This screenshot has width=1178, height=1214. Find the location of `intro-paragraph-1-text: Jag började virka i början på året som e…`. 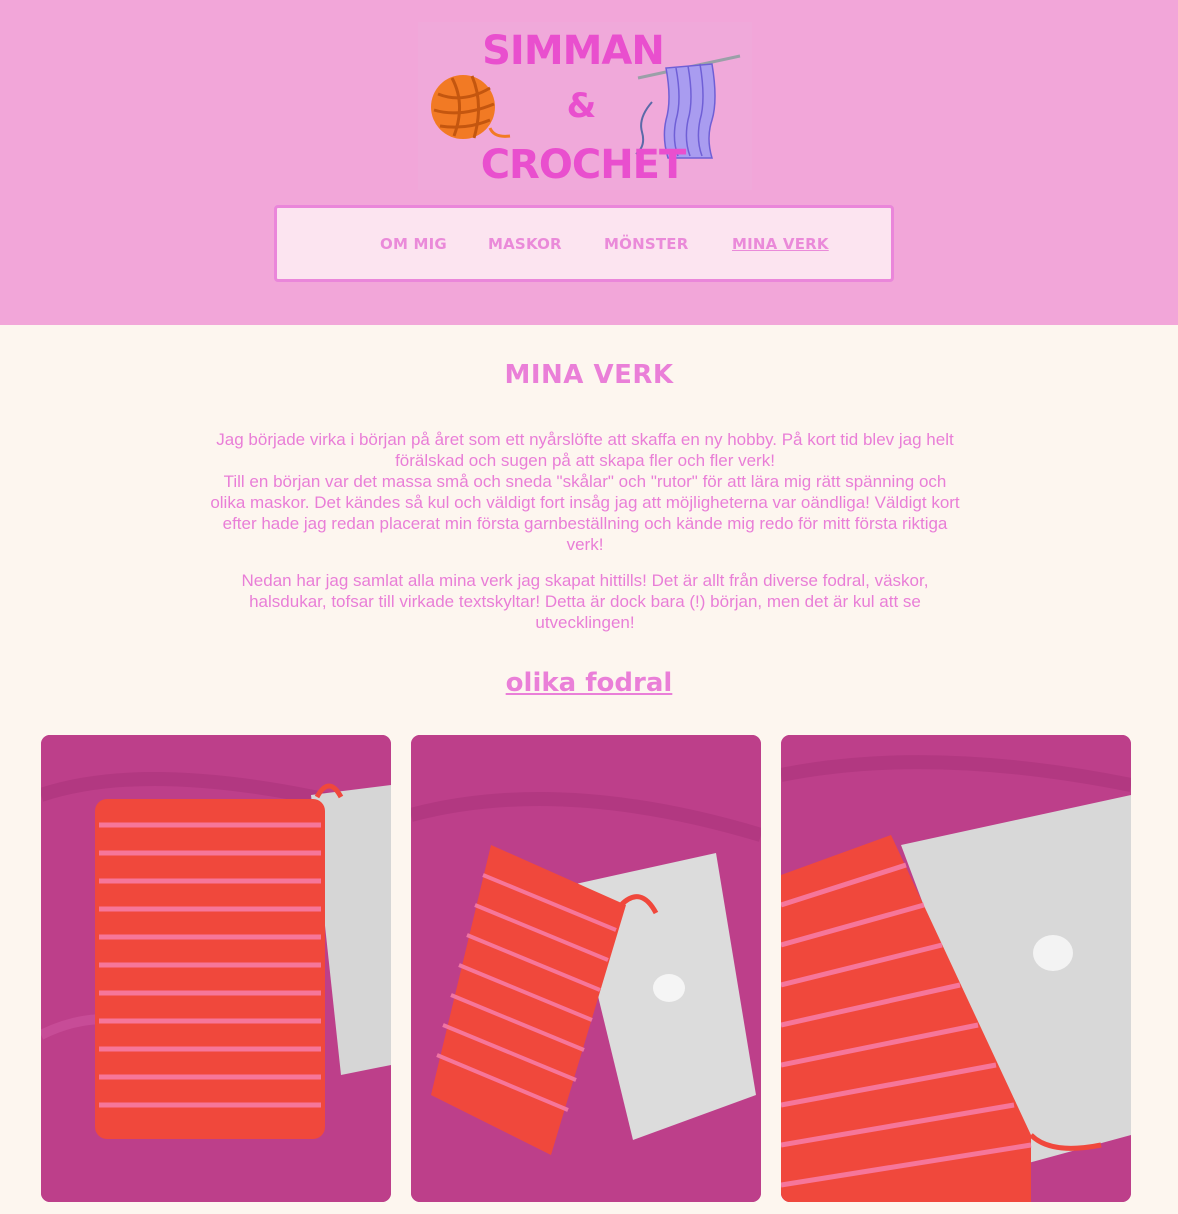

intro-paragraph-1-text: Jag började virka i början på året som e… is located at coordinates (585, 492).